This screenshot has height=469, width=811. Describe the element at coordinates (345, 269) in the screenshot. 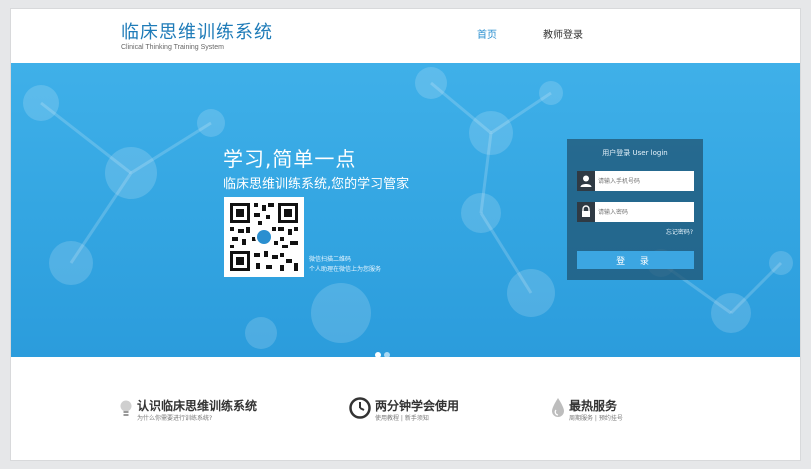

I see `qr-note-line2: 个人助理在微信上为您服务` at that location.